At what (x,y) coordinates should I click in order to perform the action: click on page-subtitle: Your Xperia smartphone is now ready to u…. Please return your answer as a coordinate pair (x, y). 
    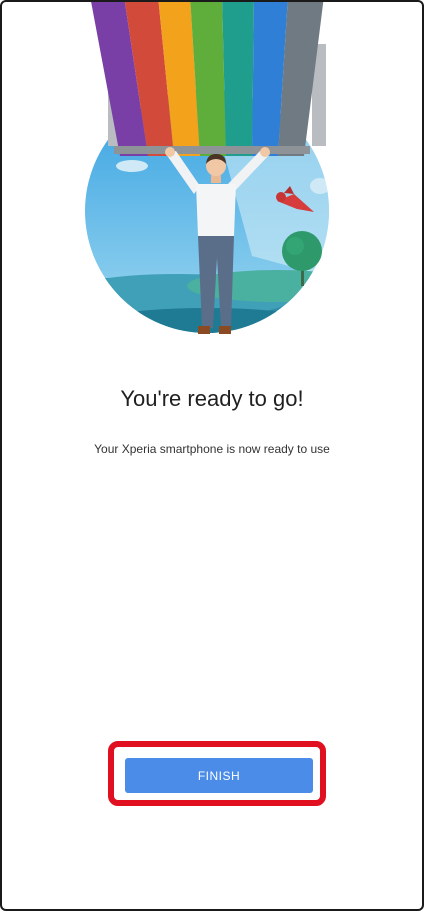
    Looking at the image, I should click on (212, 449).